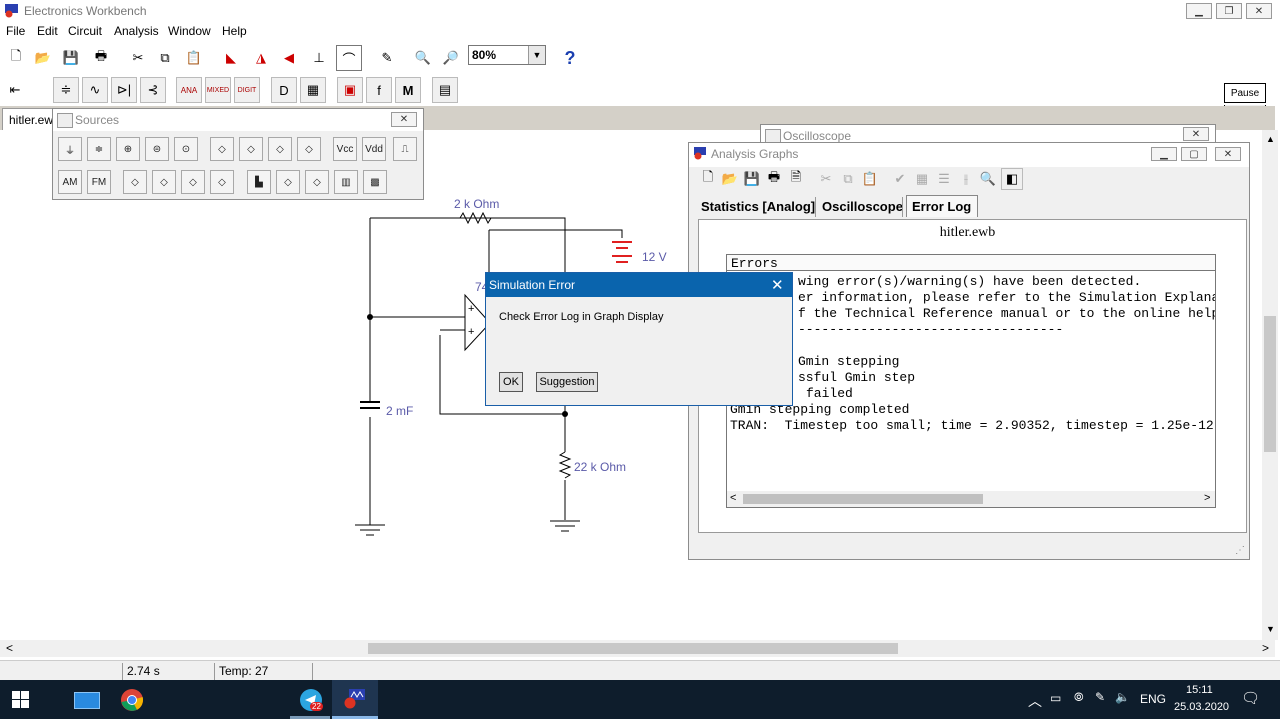  Describe the element at coordinates (194, 58) in the screenshot. I see `paste-icon: 📋` at that location.